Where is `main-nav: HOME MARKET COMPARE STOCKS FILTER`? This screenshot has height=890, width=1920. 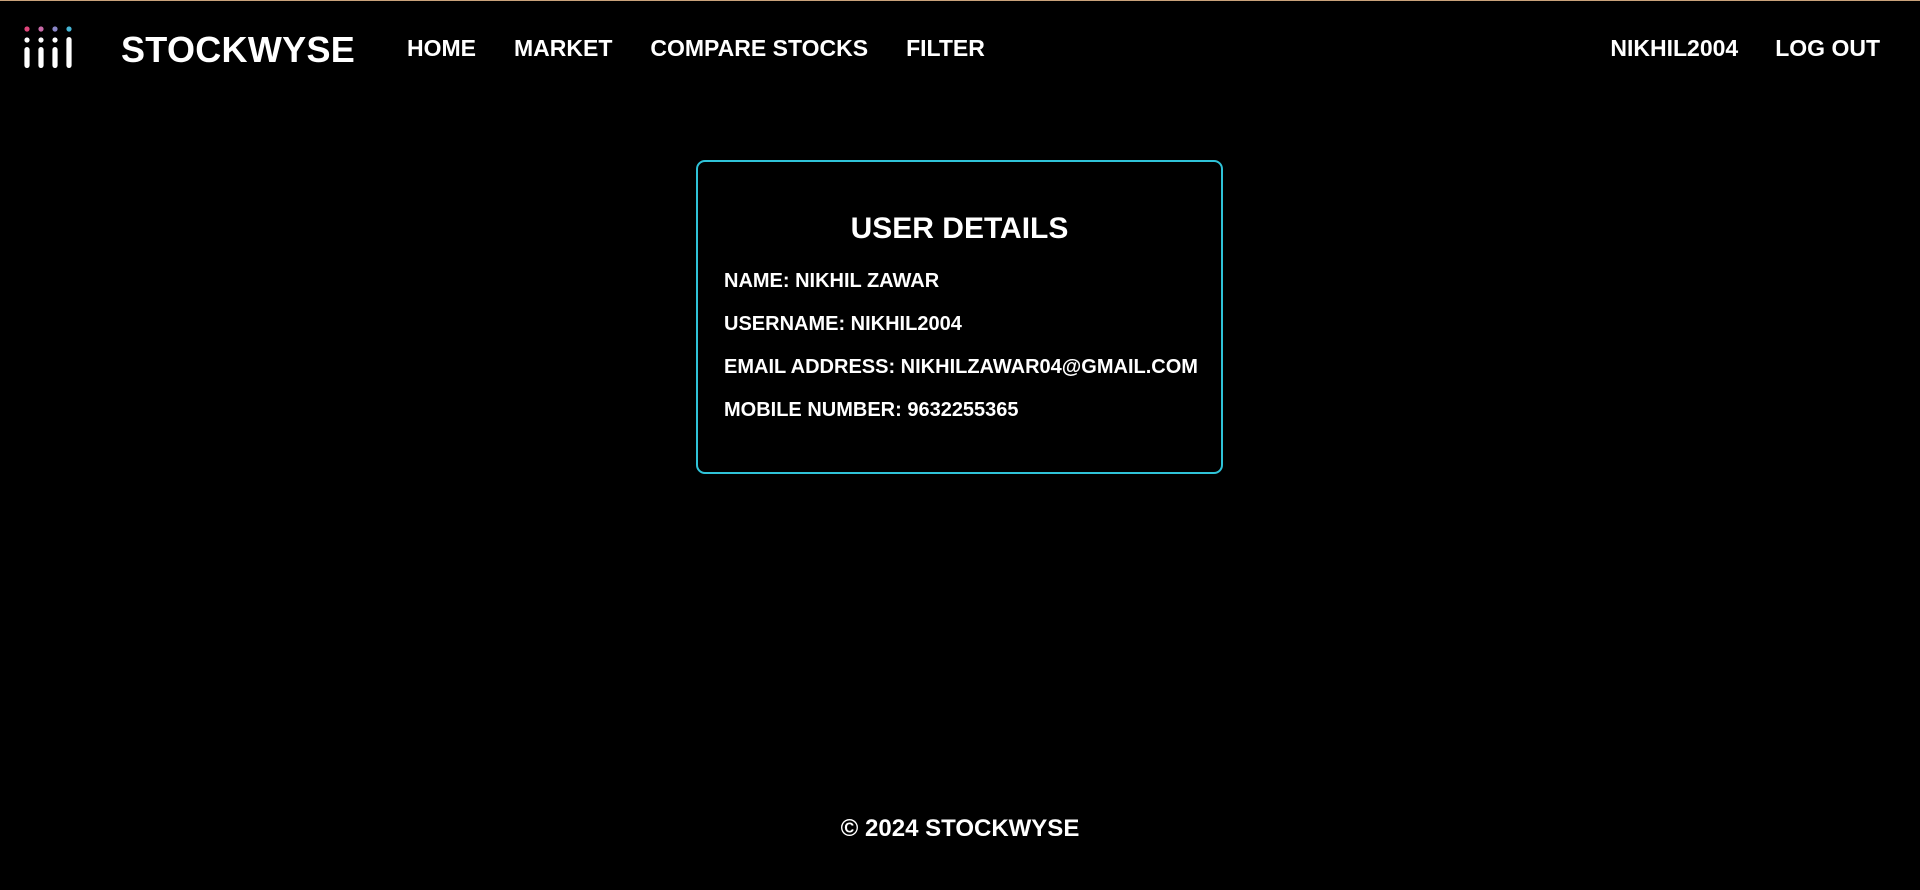 main-nav: HOME MARKET COMPARE STOCKS FILTER is located at coordinates (696, 48).